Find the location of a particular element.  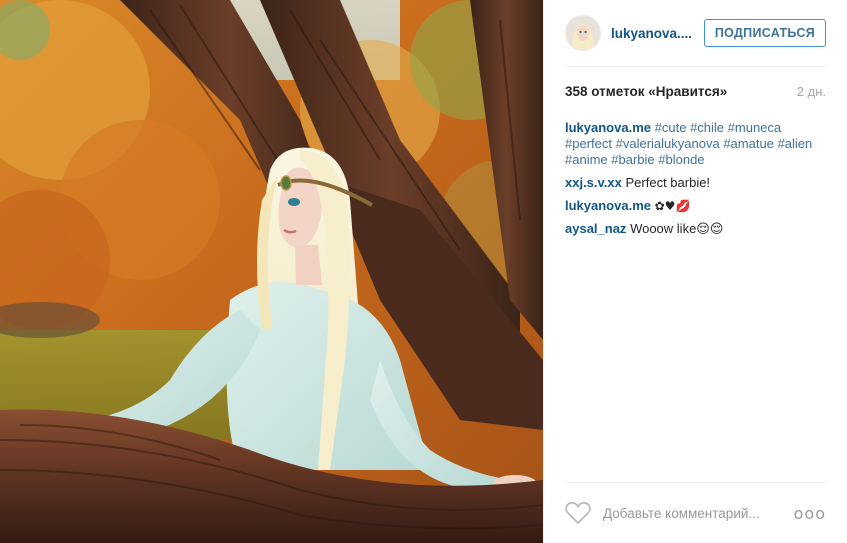

hashtag: #muneca is located at coordinates (754, 127).